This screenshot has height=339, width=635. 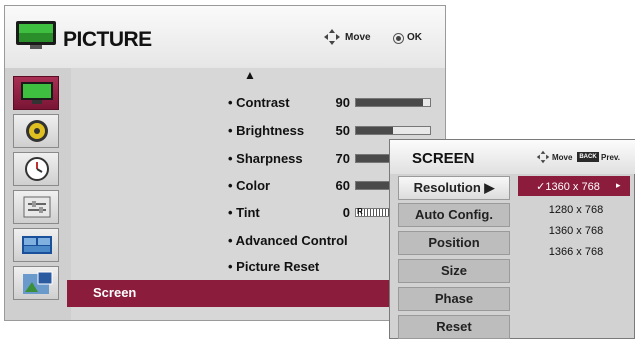 I want to click on sidebar-item-screen, so click(x=36, y=245).